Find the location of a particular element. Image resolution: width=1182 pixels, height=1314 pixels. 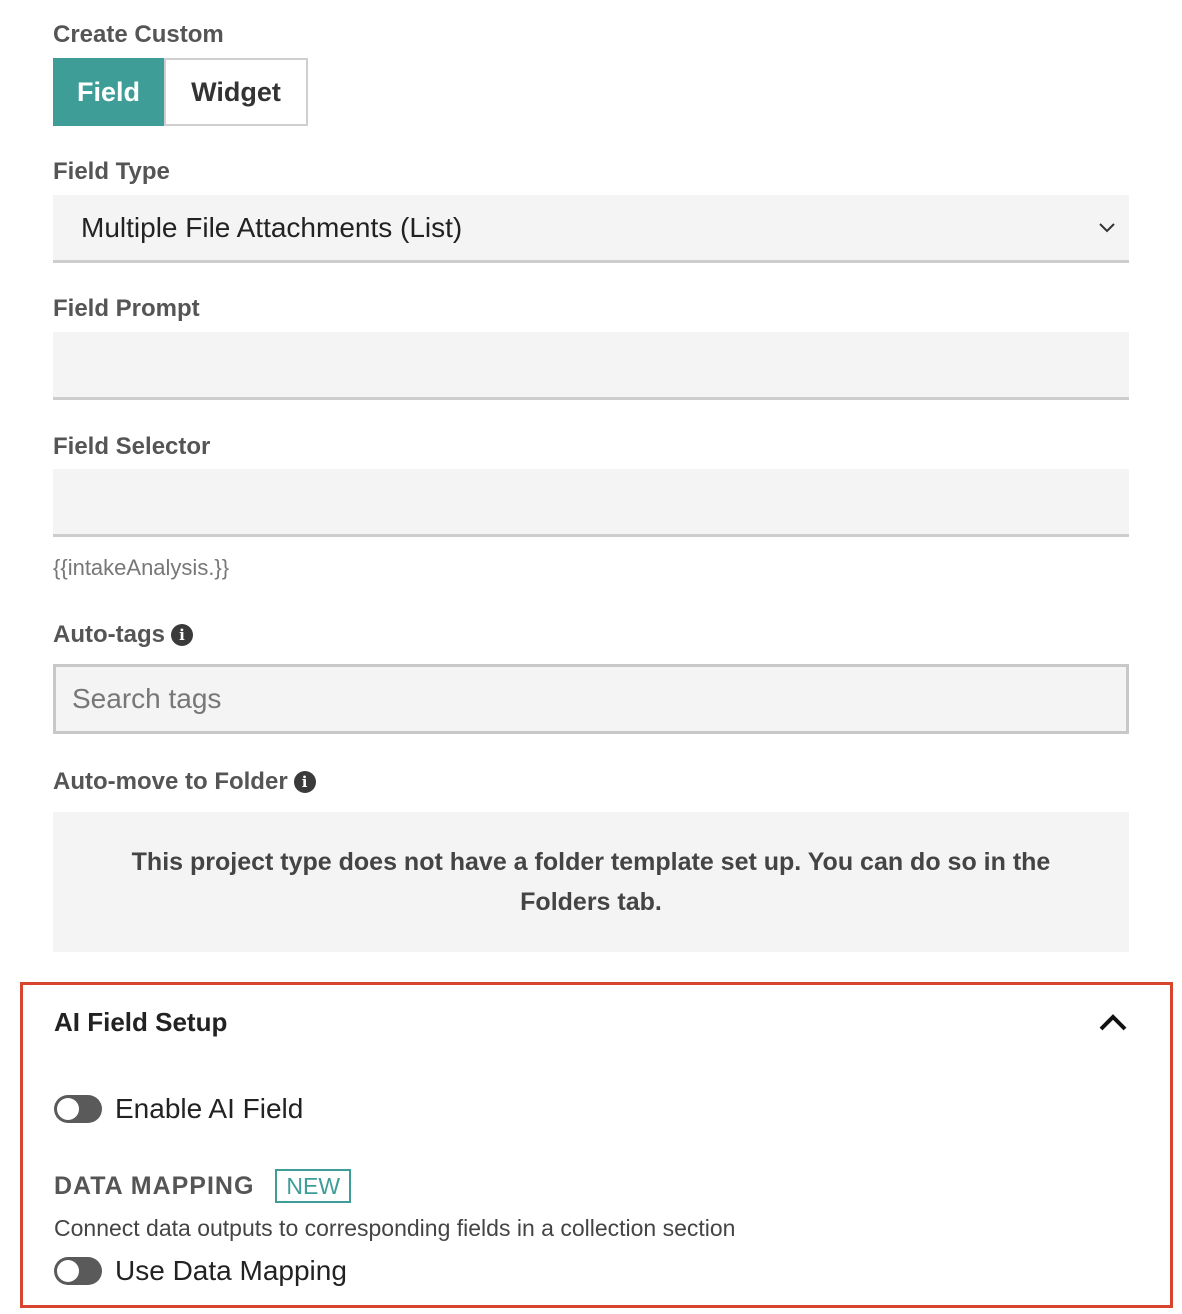

field-selector-label: Field Selector is located at coordinates (132, 446).